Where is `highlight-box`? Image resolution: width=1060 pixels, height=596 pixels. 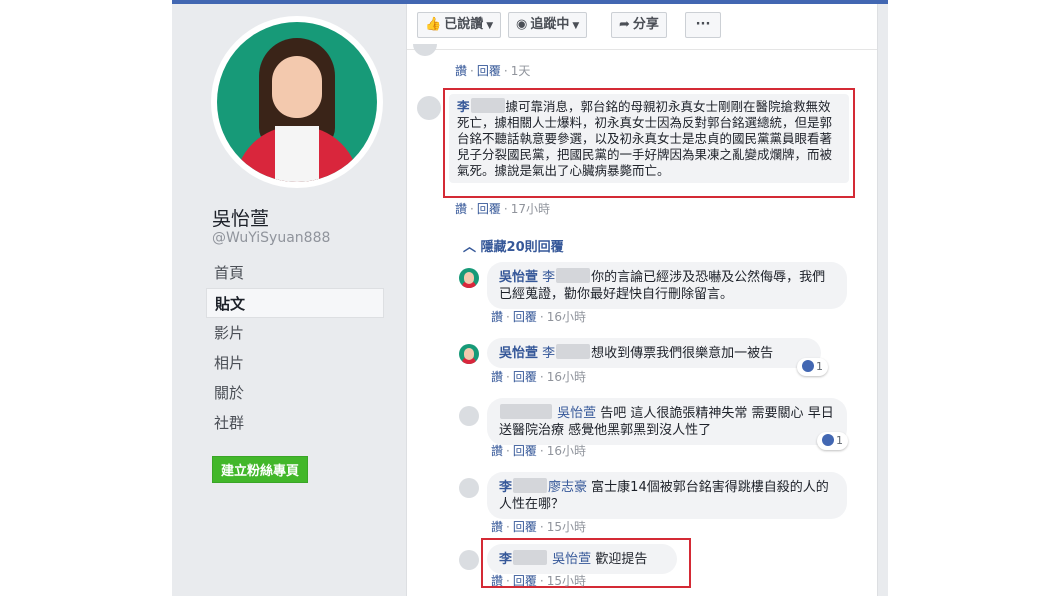
highlight-box is located at coordinates (649, 143).